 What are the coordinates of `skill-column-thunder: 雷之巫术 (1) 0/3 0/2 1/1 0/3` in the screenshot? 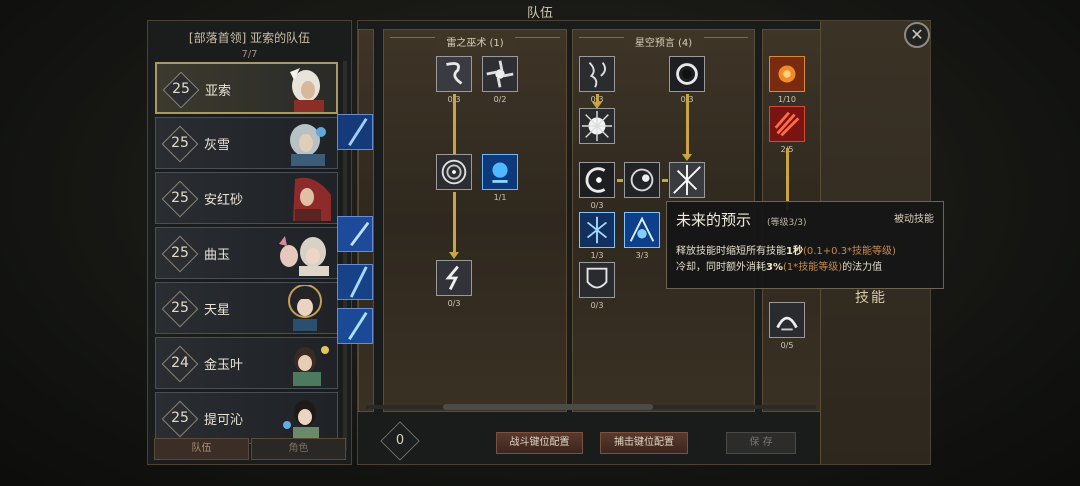 It's located at (475, 220).